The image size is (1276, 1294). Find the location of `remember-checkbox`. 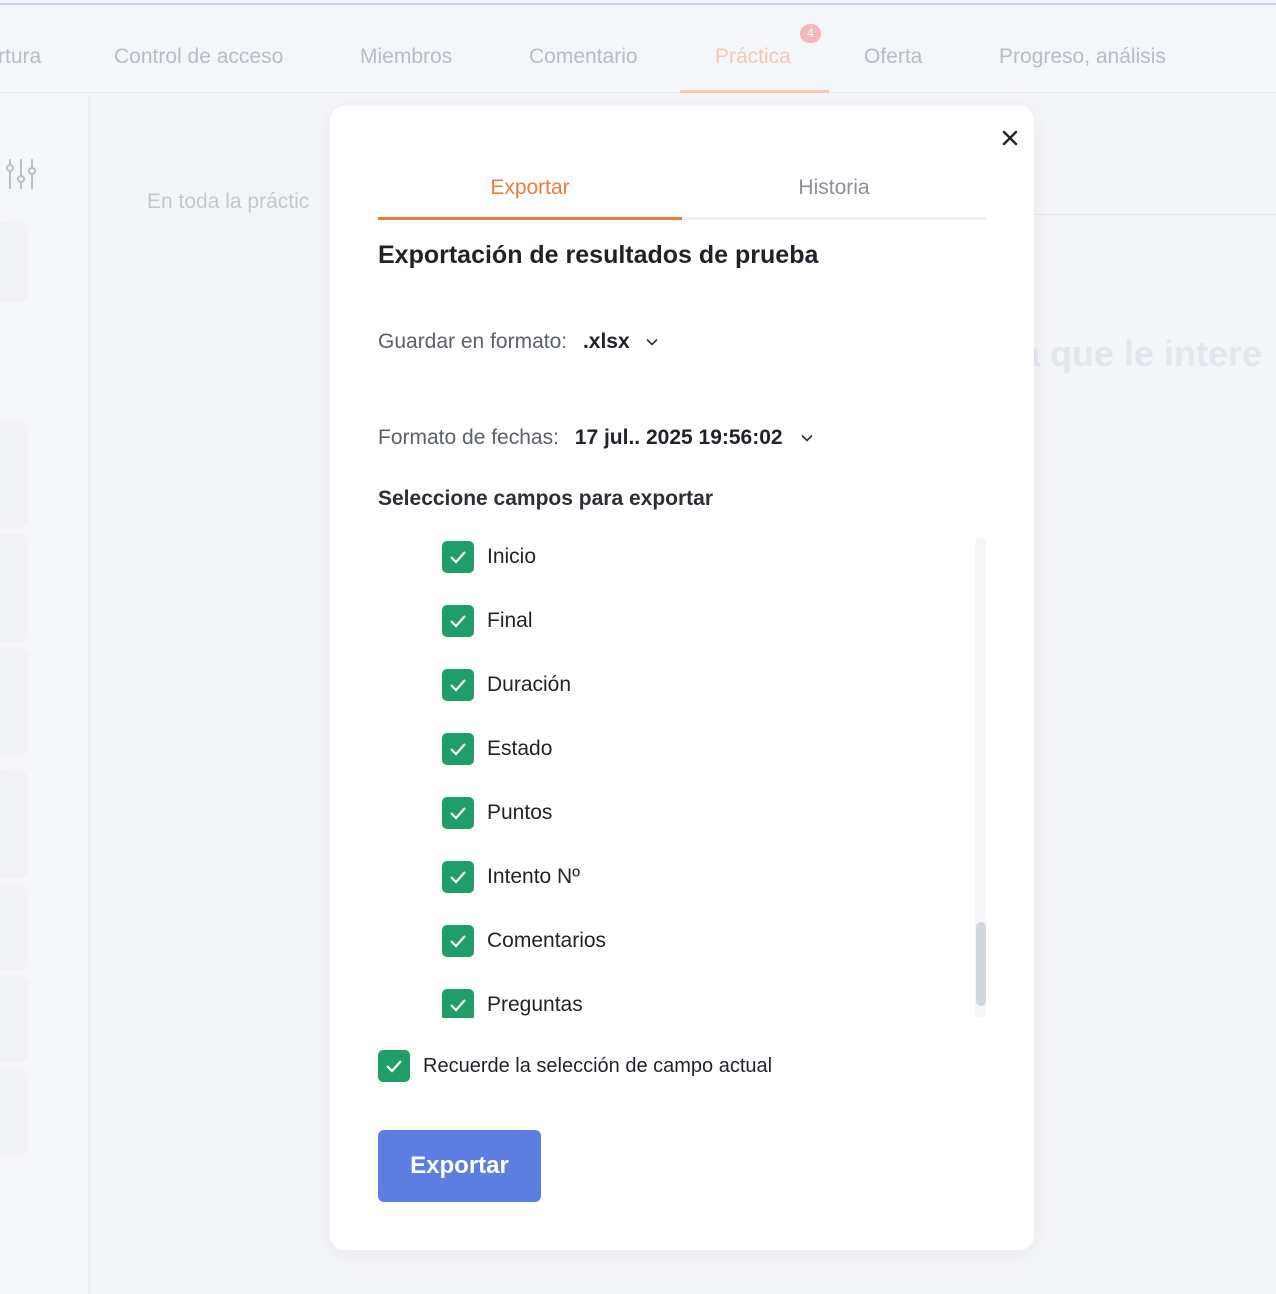

remember-checkbox is located at coordinates (394, 1066).